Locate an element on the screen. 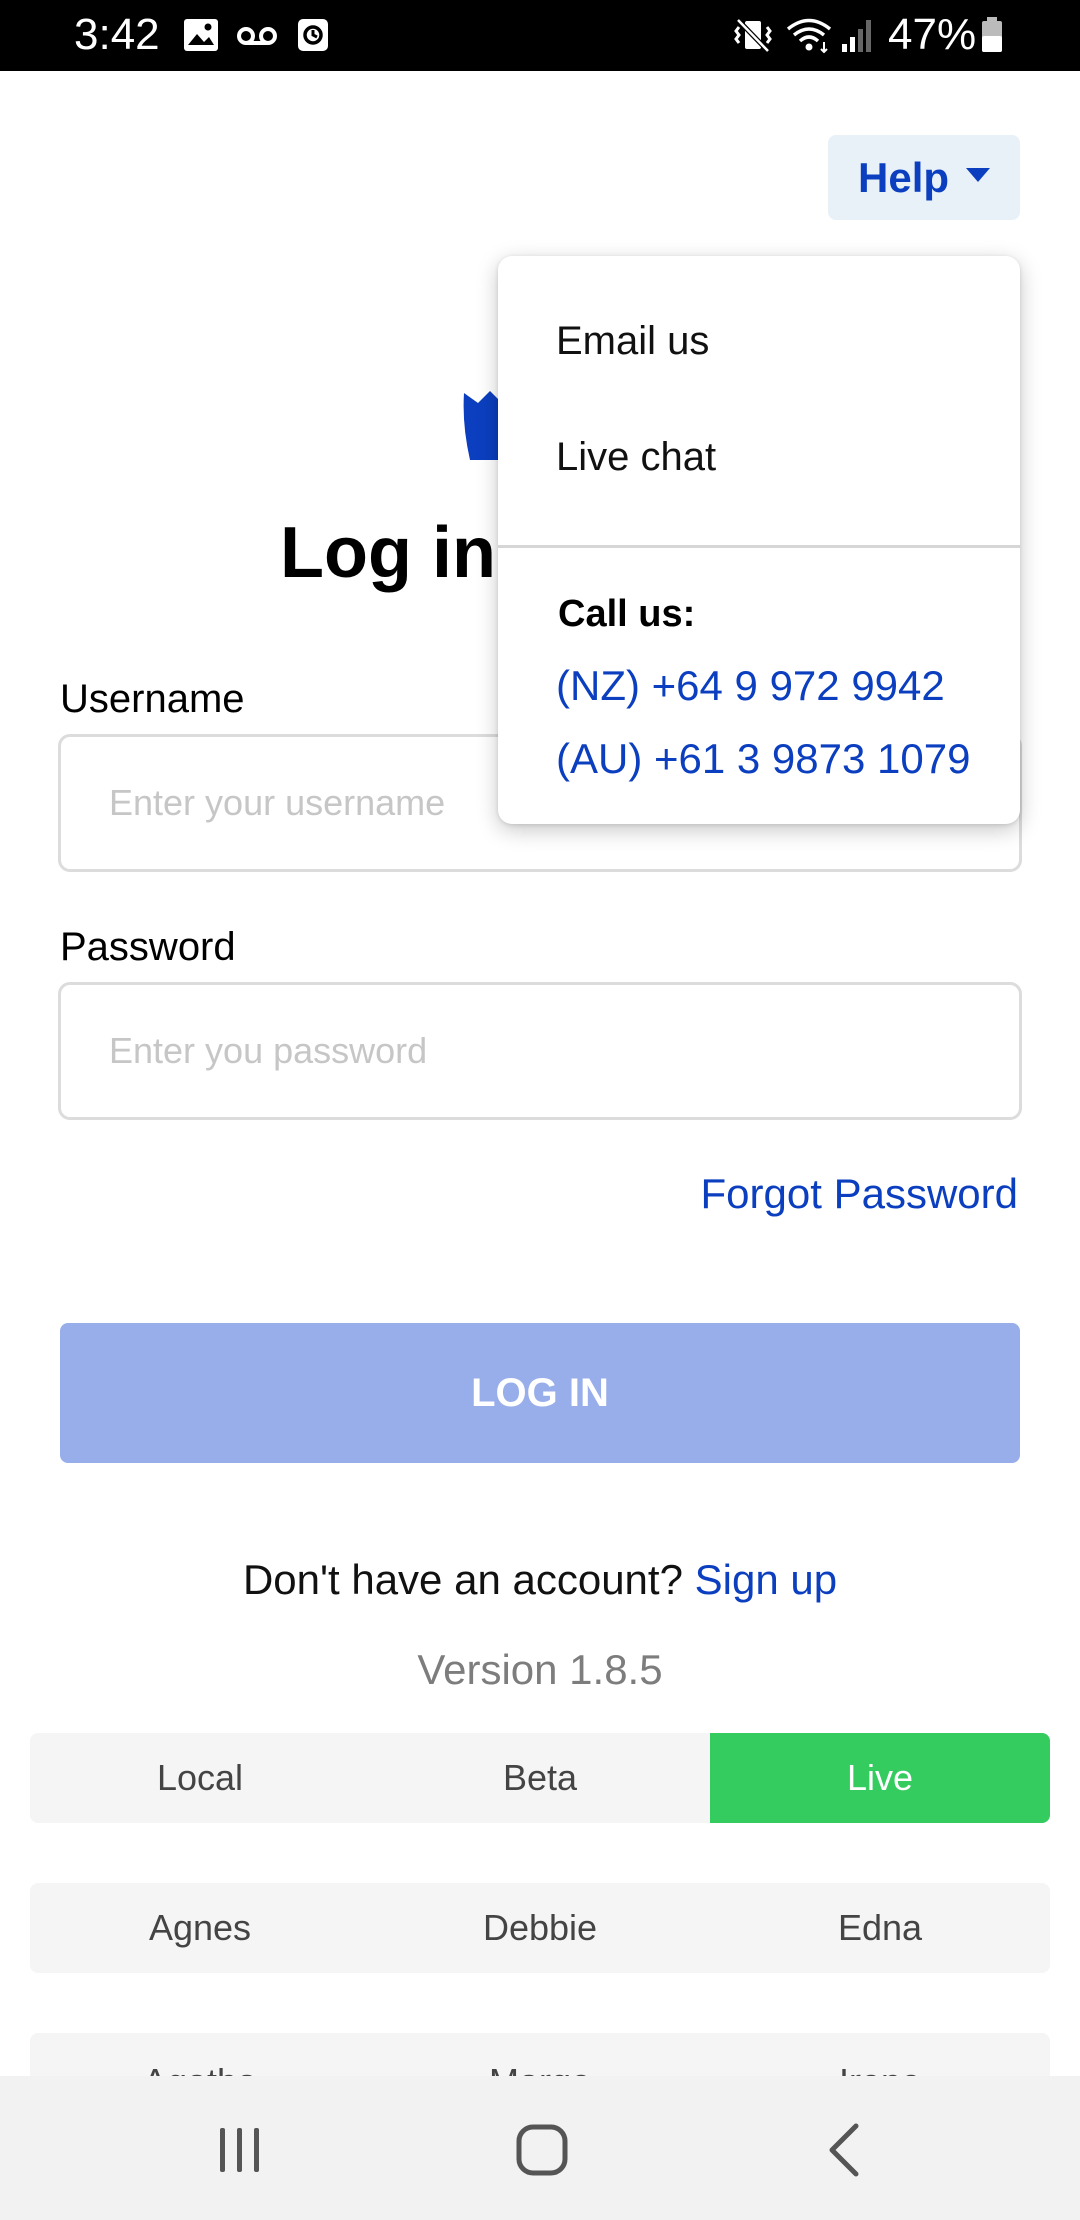 The width and height of the screenshot is (1080, 2220). phone-link-nz: (NZ) +64 9 972 9942 is located at coordinates (750, 686).